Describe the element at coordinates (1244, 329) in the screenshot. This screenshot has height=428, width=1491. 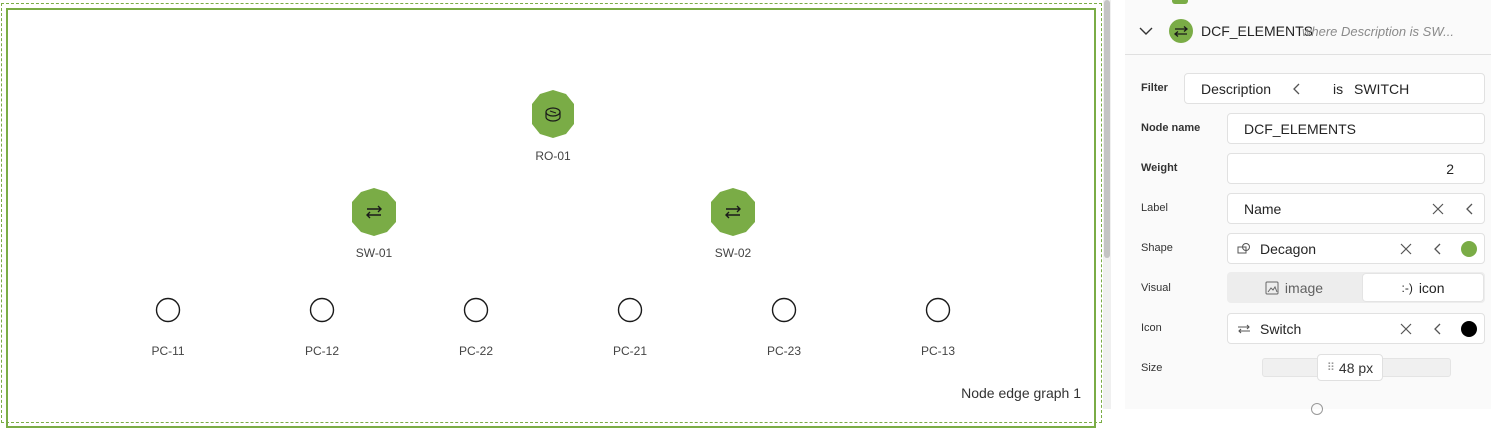
I see `switch-icon` at that location.